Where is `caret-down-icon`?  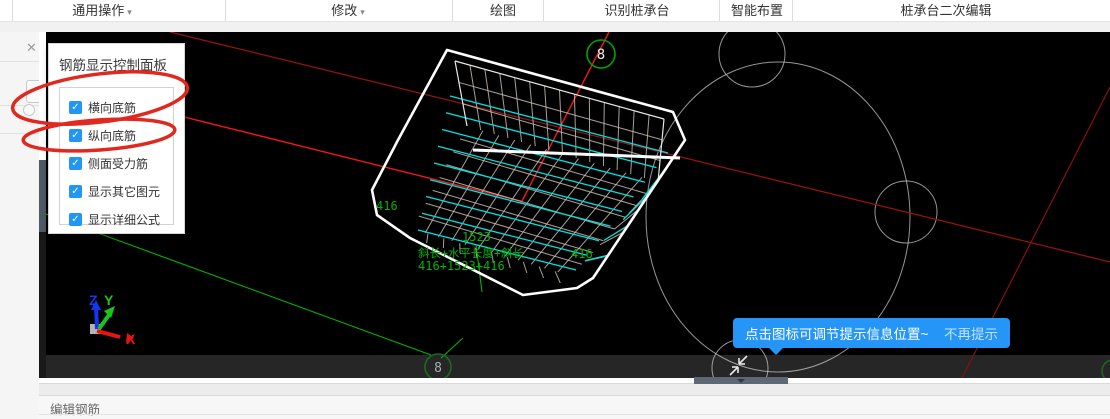
caret-down-icon is located at coordinates (741, 381).